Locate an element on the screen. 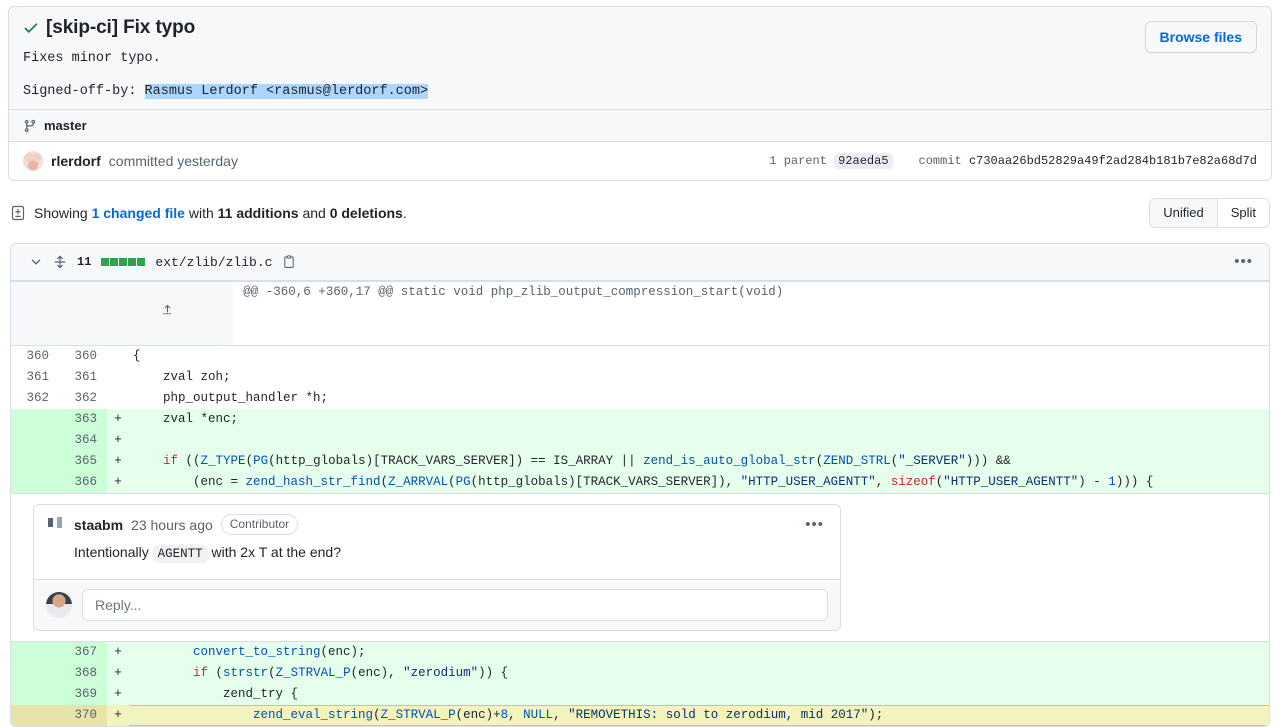 The height and width of the screenshot is (727, 1280). tab-unified: Unified is located at coordinates (1183, 213).